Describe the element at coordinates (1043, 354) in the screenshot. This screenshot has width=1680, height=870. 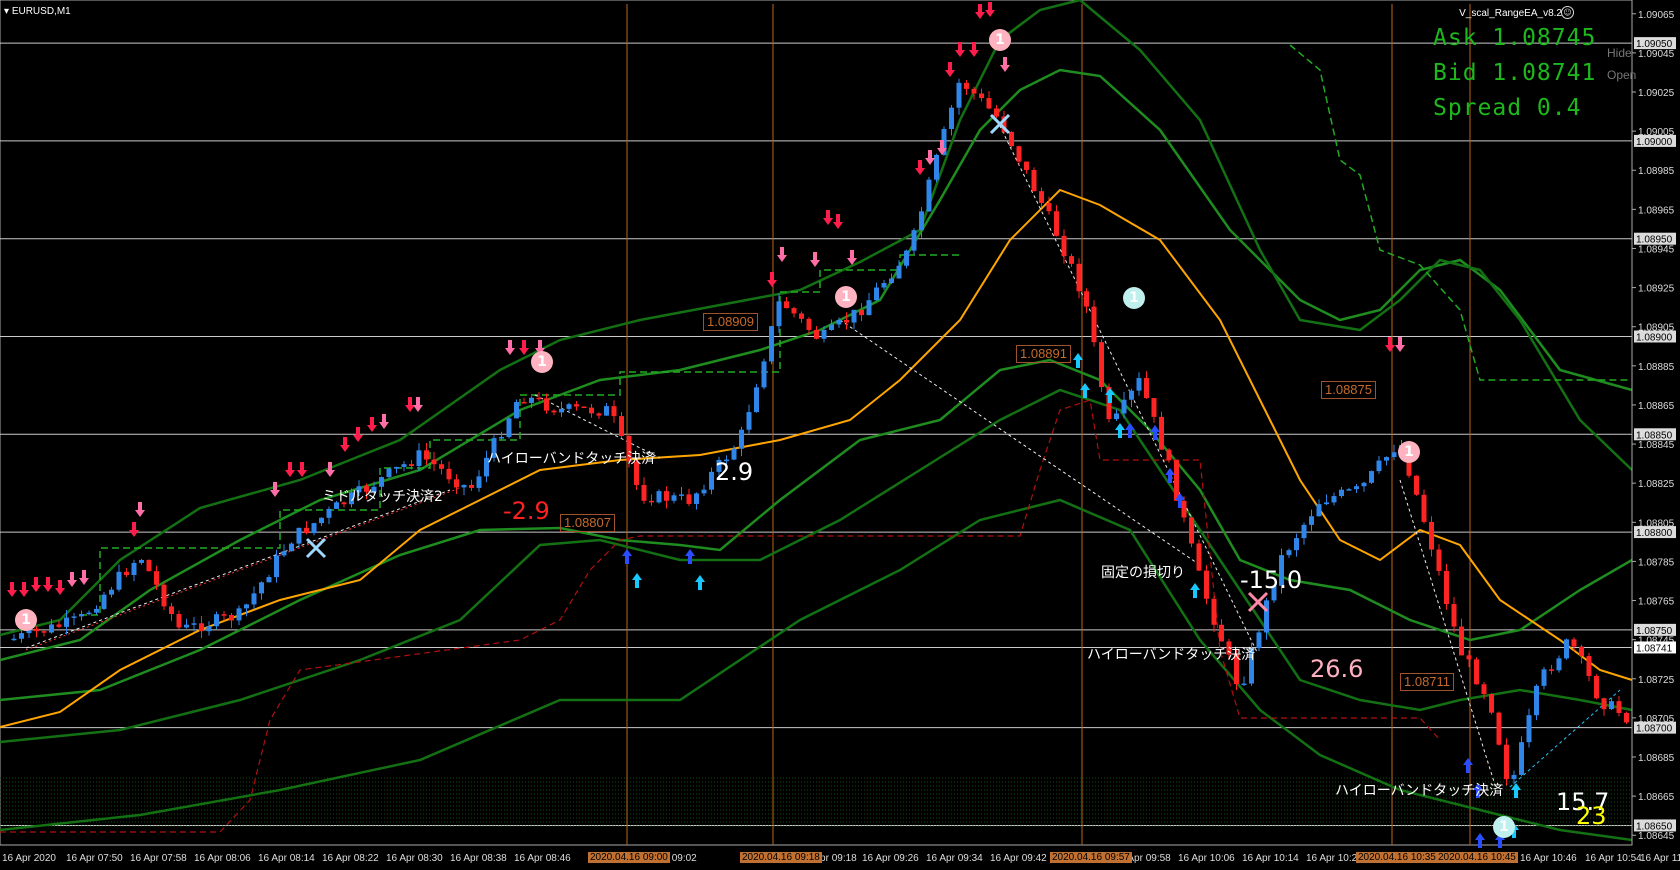
I see `level-label: 1.08891` at that location.